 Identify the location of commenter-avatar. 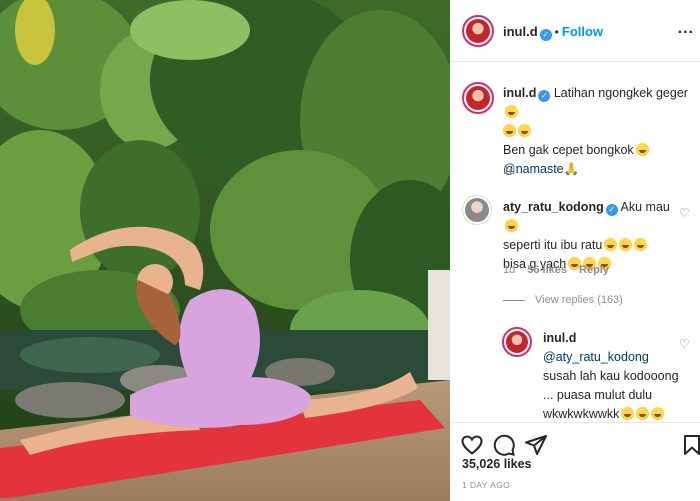
(477, 210).